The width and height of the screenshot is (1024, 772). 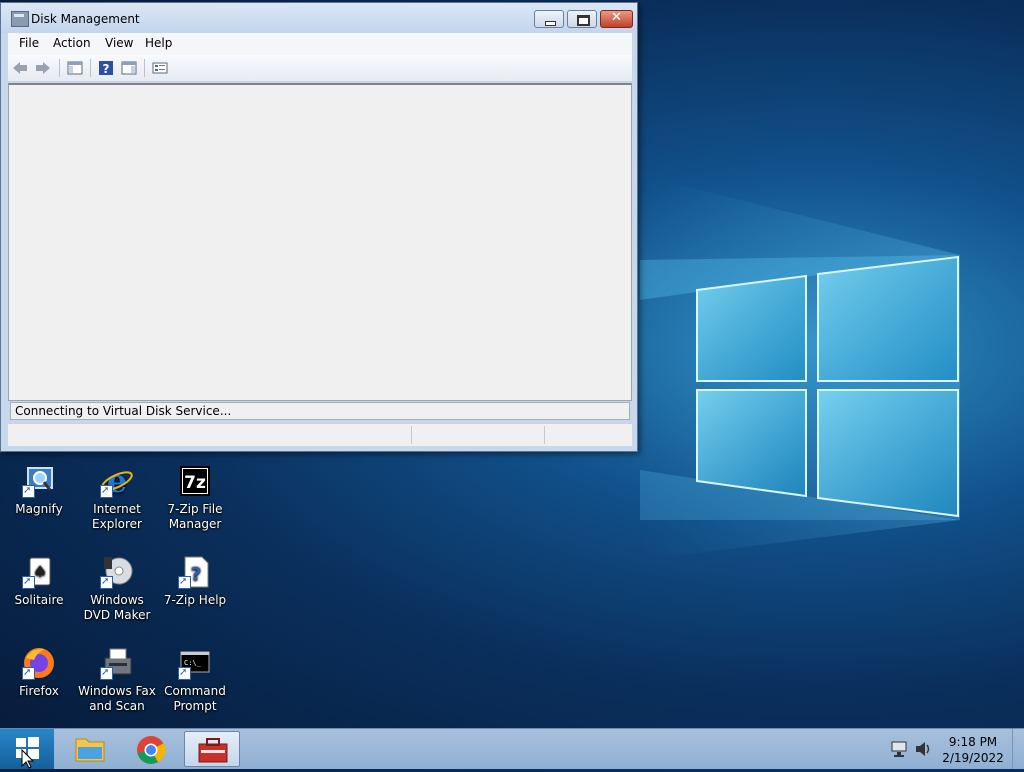 I want to click on desktop-icon-firefox: Firefox, so click(x=39, y=669).